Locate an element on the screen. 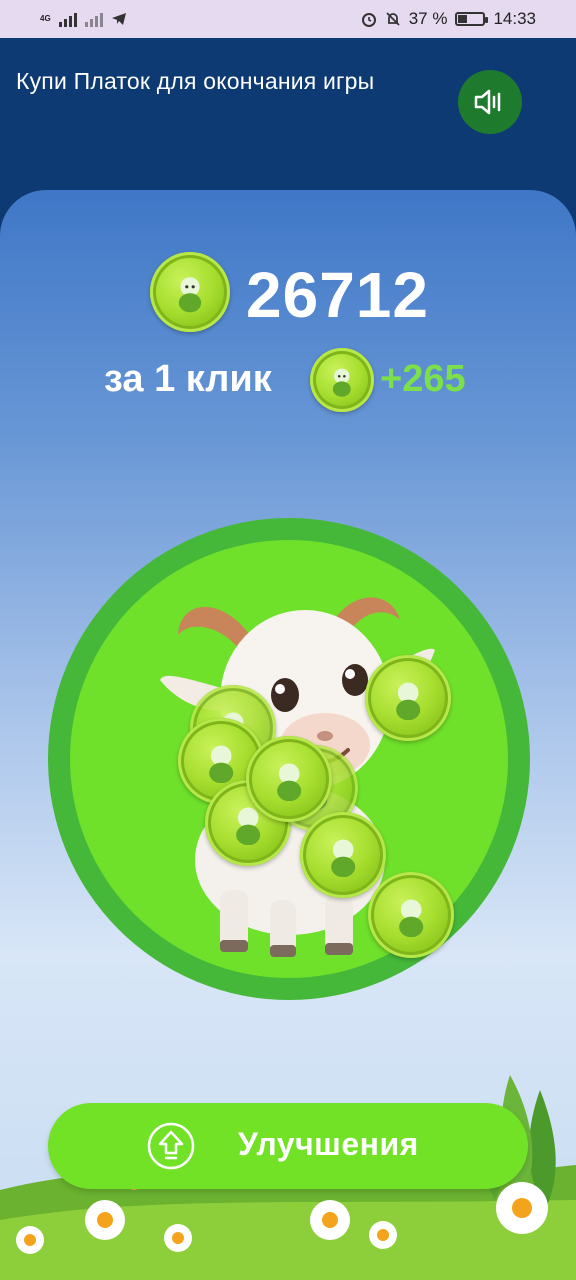 Image resolution: width=576 pixels, height=1280 pixels. sound-toggle-button is located at coordinates (490, 102).